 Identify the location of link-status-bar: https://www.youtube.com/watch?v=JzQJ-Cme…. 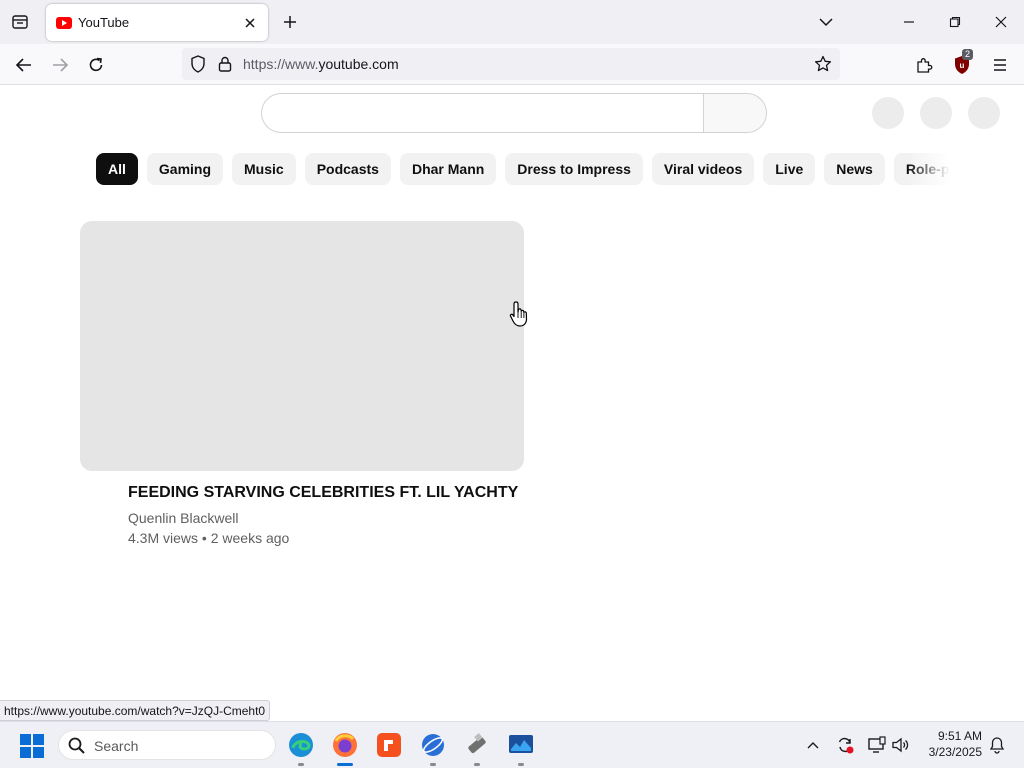
(135, 710).